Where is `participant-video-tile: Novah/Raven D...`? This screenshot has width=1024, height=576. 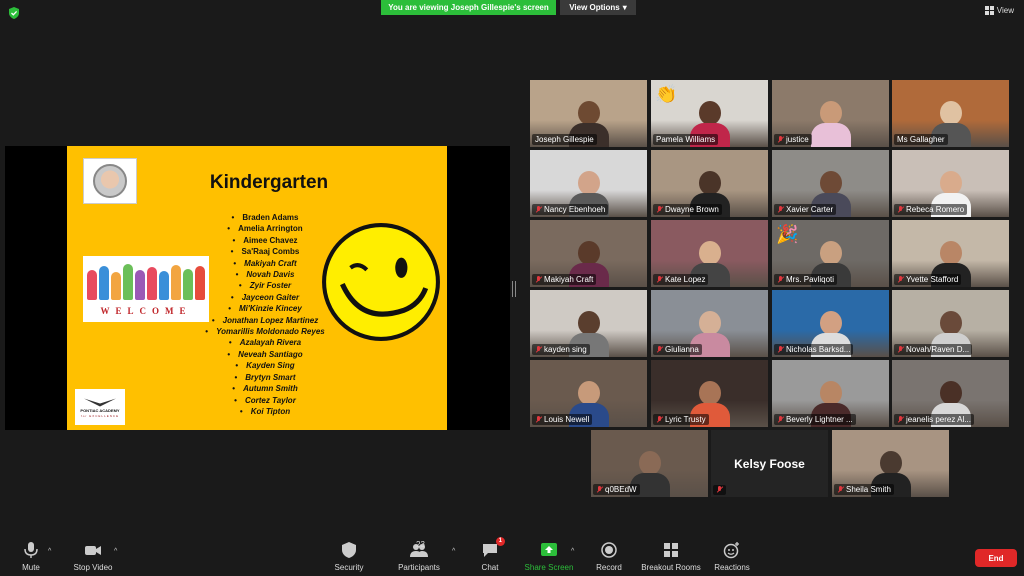
participant-video-tile: Novah/Raven D... is located at coordinates (950, 323).